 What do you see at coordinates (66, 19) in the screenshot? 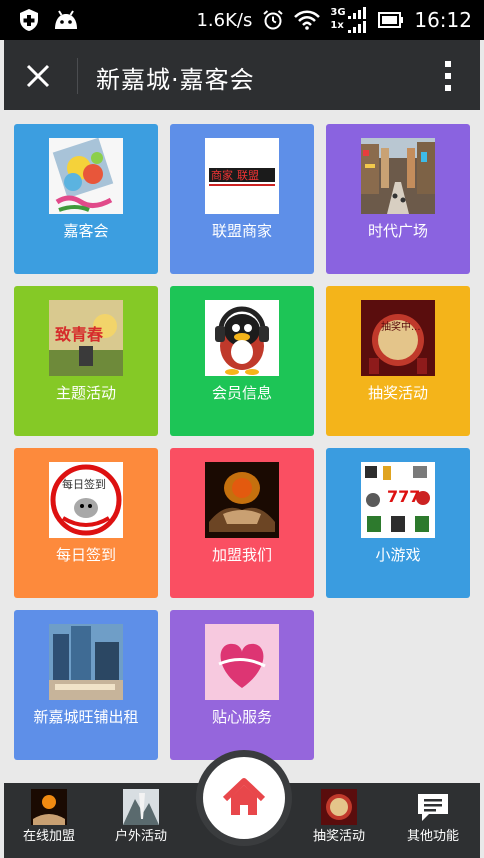
I see `android-icon` at bounding box center [66, 19].